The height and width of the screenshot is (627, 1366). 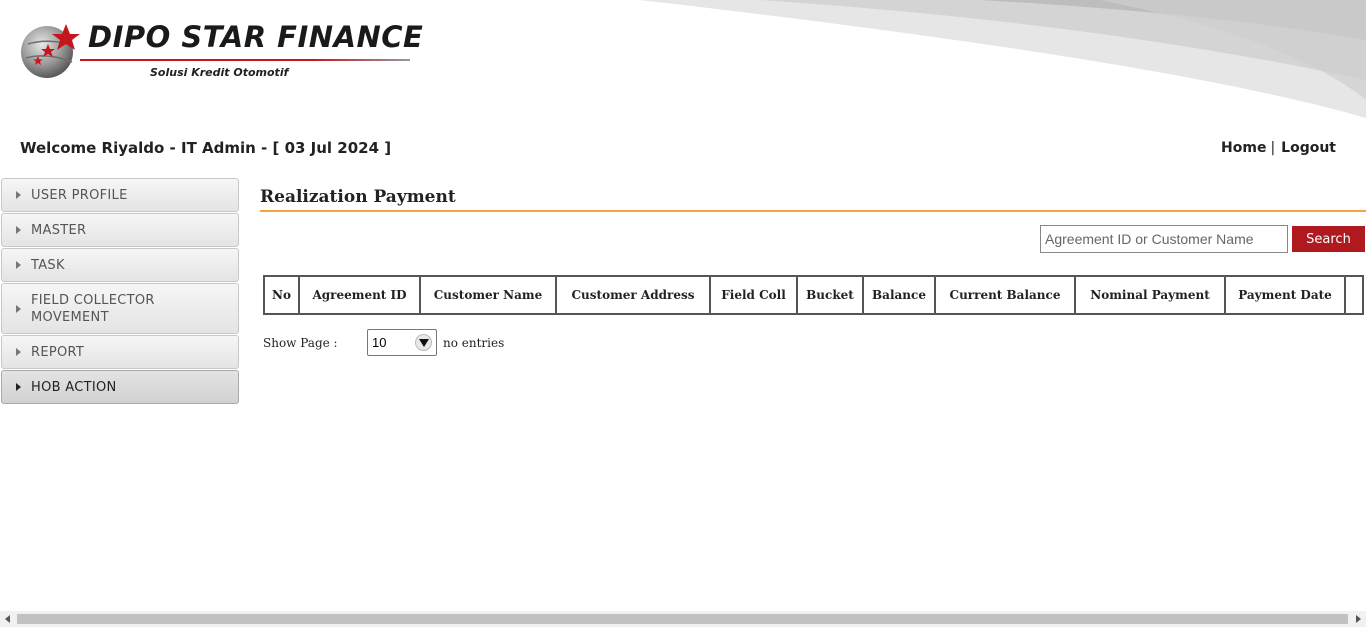 I want to click on column-header-customer-name: Customer Name, so click(x=488, y=295).